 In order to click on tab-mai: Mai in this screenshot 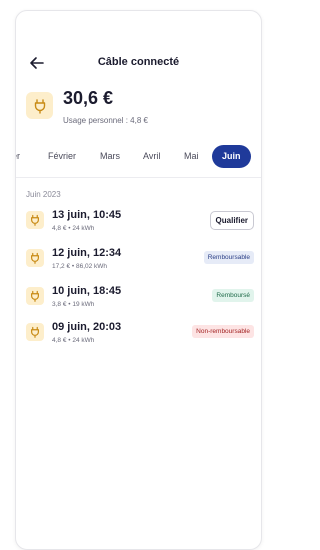, I will do `click(191, 156)`.